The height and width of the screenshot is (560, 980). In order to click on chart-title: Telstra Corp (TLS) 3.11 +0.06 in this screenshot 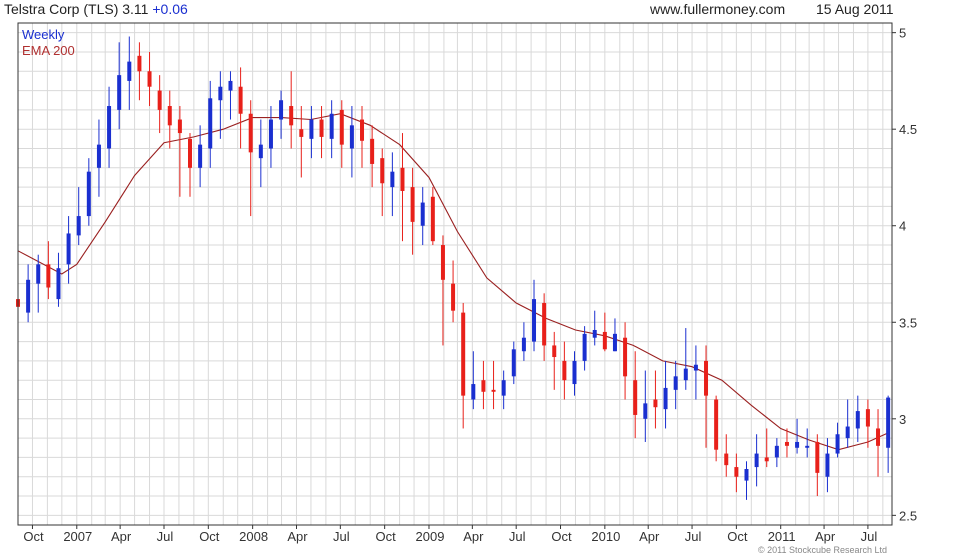, I will do `click(96, 9)`.